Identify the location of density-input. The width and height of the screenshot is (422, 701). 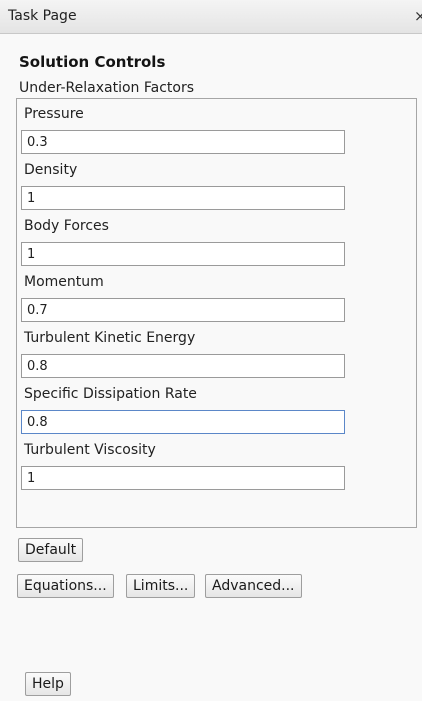
(183, 198).